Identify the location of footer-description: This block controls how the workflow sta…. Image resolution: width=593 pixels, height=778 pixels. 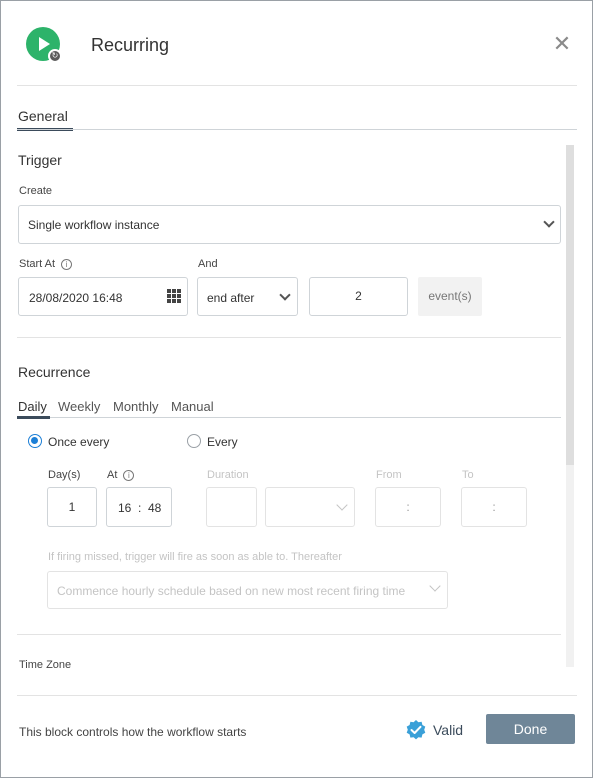
(133, 732).